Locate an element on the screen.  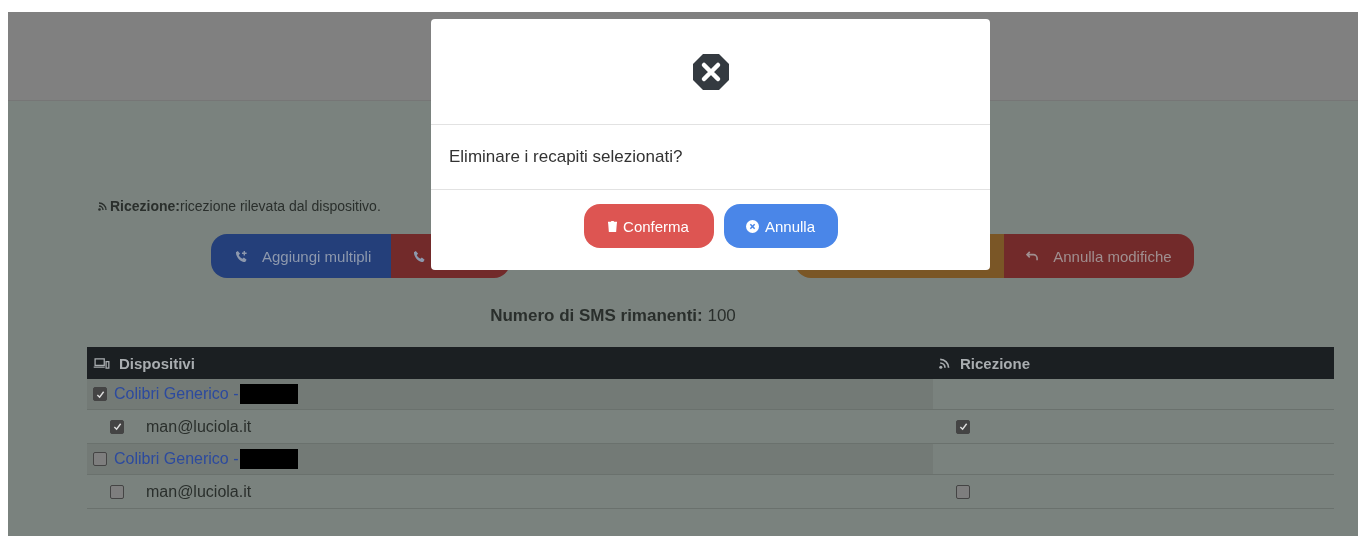
sms-remaining-text: Numero di SMS rimanenti: 100 is located at coordinates (613, 316).